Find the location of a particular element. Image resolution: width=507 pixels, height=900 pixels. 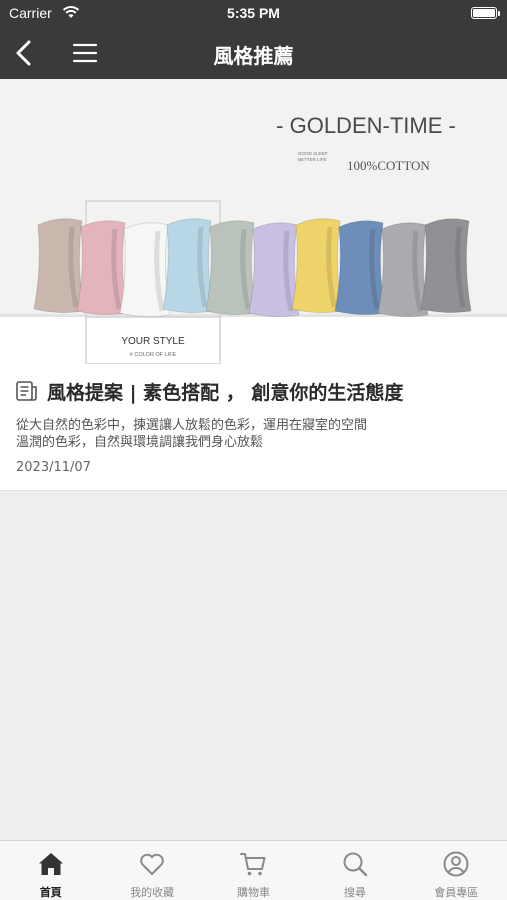

tab-home: 首頁 is located at coordinates (50, 870).